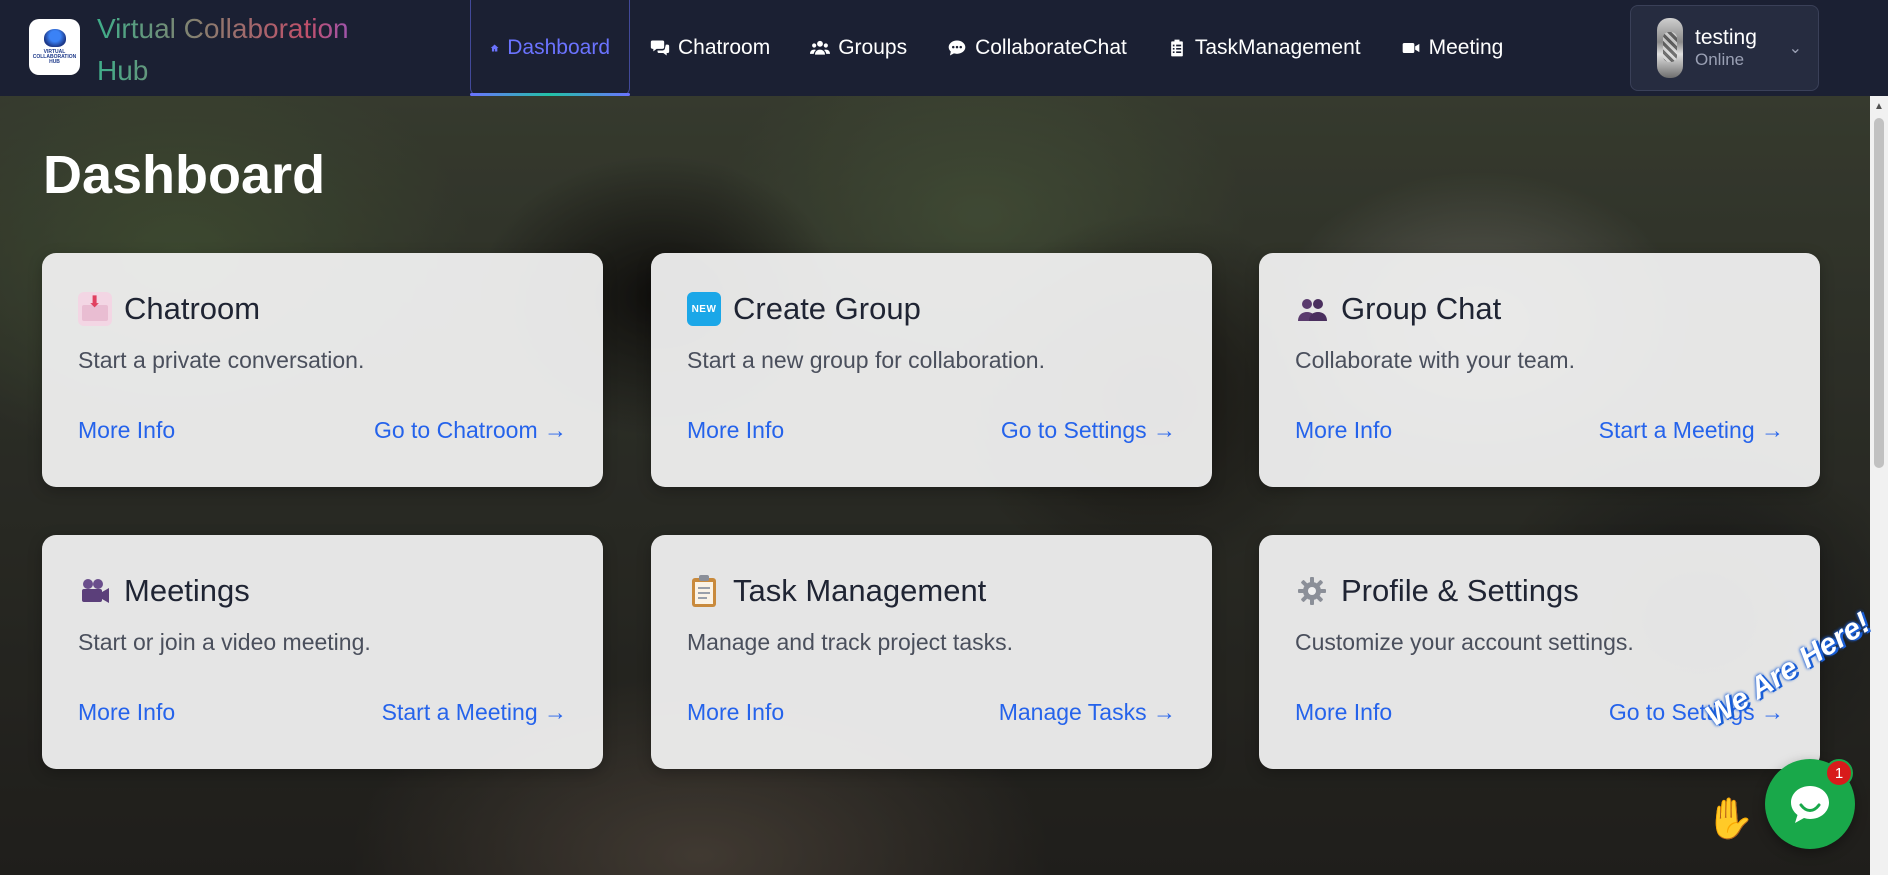 The image size is (1888, 875). I want to click on incoming-envelope-icon, so click(95, 309).